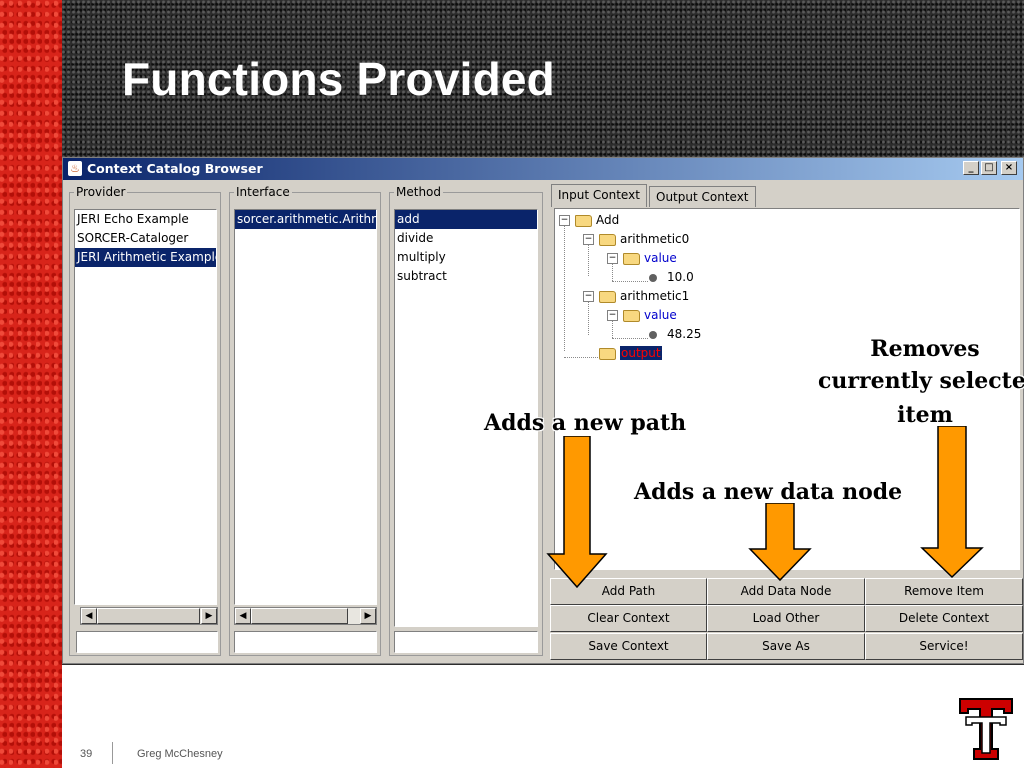  What do you see at coordinates (628, 646) in the screenshot?
I see `save-context-button: Save Context` at bounding box center [628, 646].